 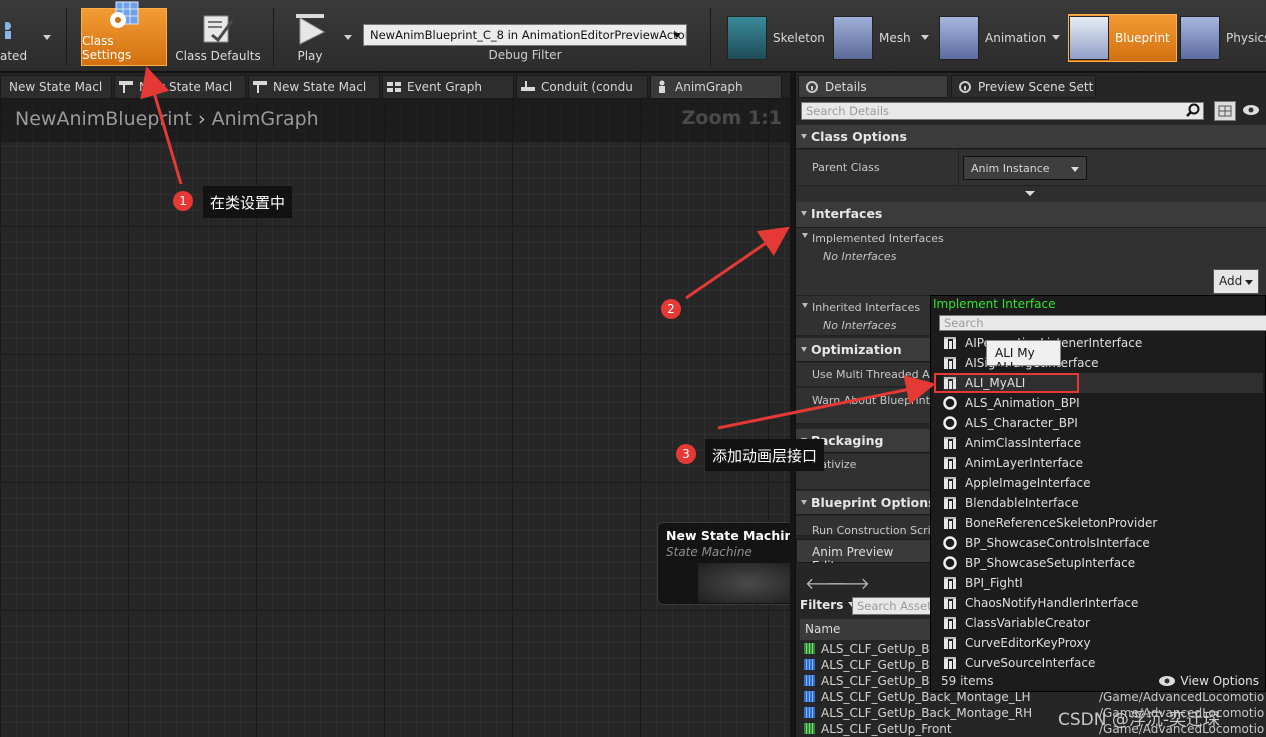 I want to click on mode-tab-animation: Animation, so click(x=992, y=38).